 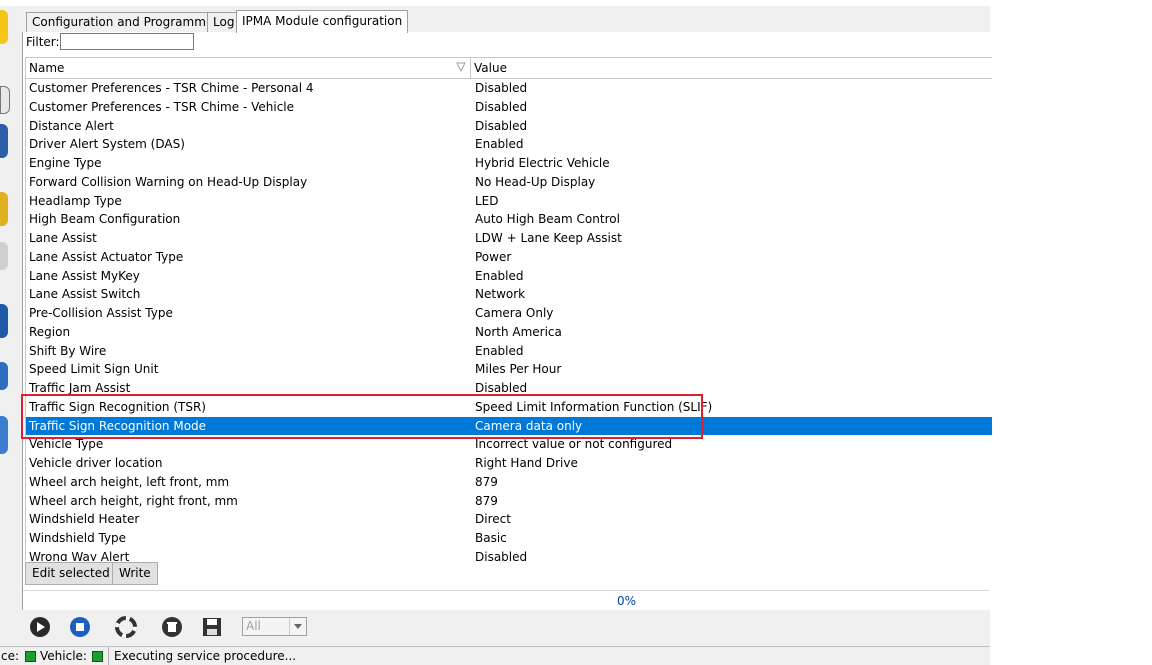 I want to click on row-name: Lane Assist Actuator Type, so click(x=106, y=256).